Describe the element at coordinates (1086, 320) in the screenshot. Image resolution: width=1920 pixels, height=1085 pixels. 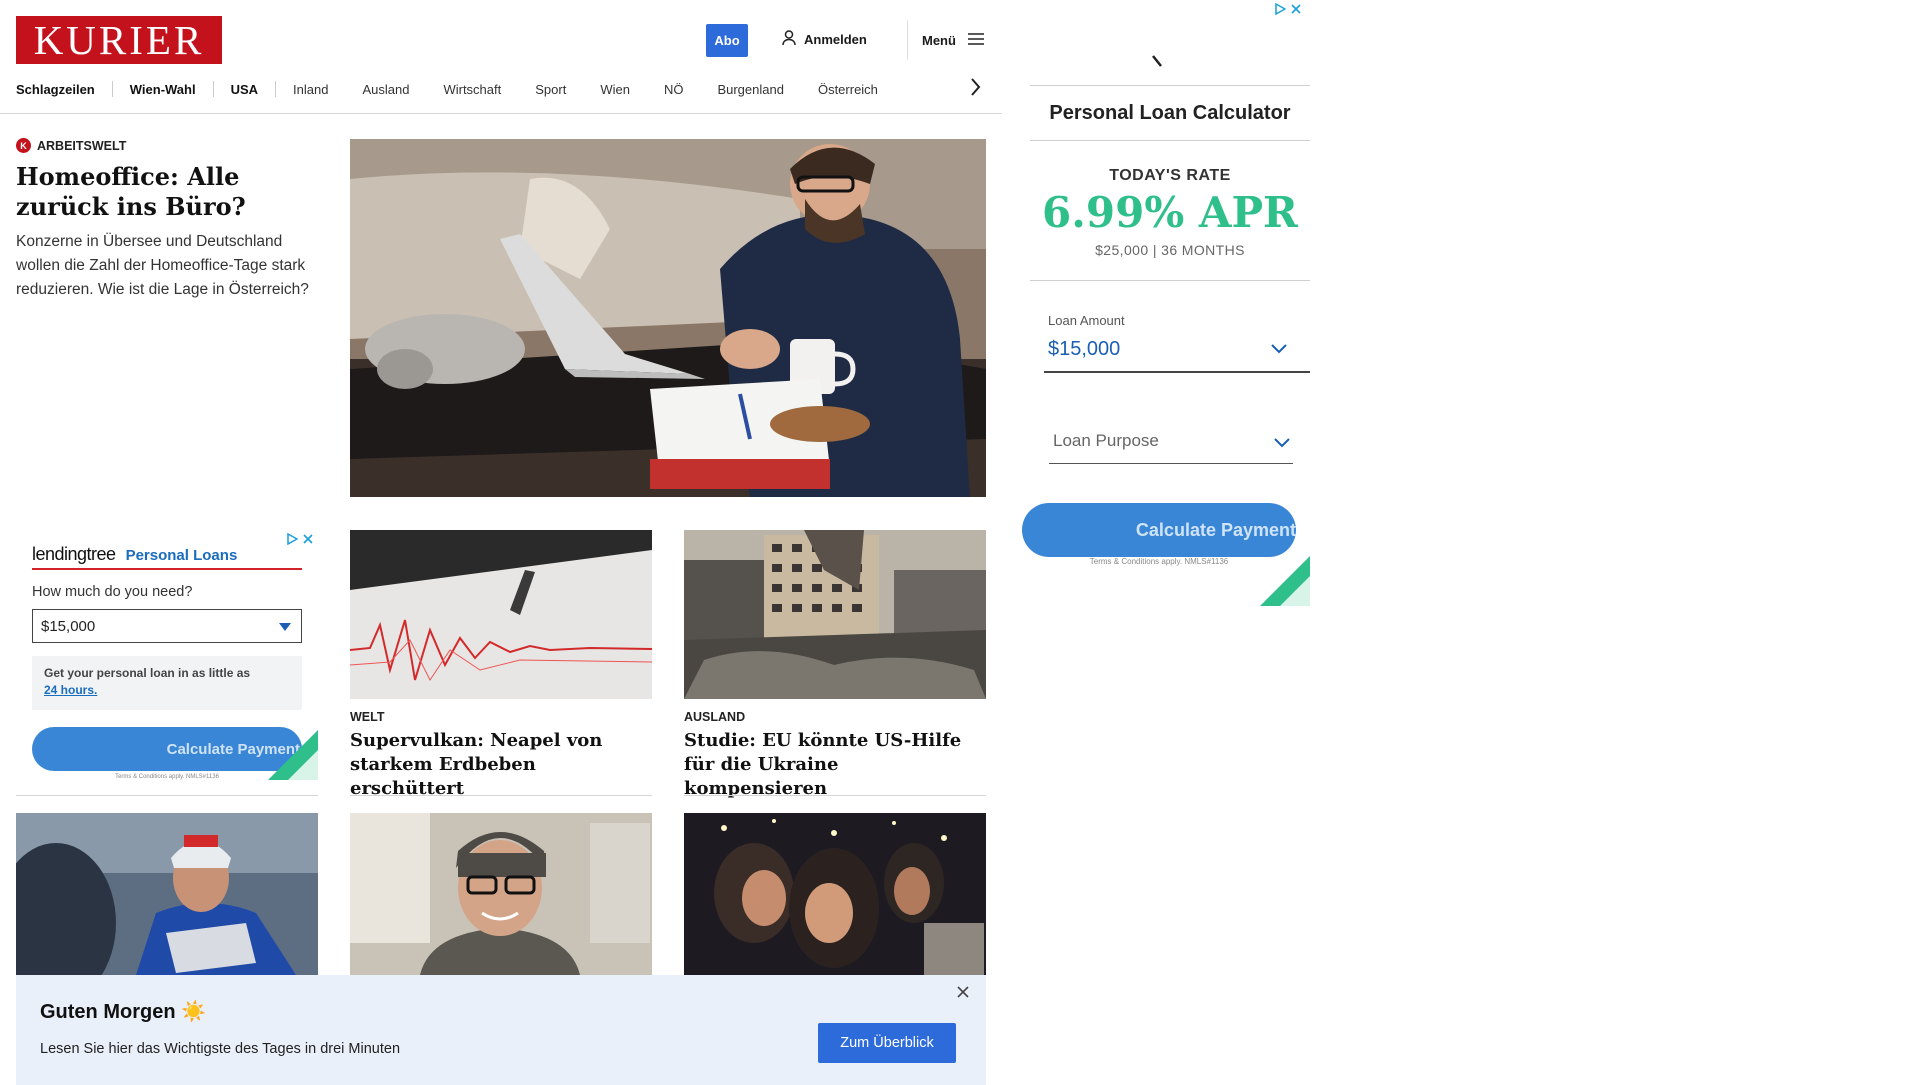
I see `loan-amount-label: Loan Amount` at that location.